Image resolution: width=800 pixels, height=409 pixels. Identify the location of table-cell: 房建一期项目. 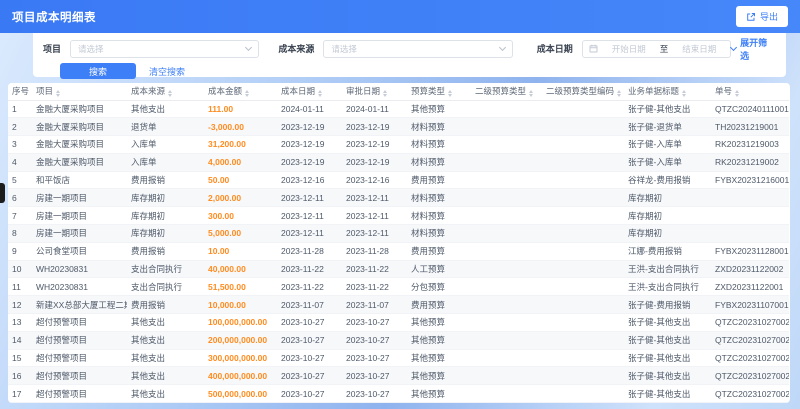
(79, 216).